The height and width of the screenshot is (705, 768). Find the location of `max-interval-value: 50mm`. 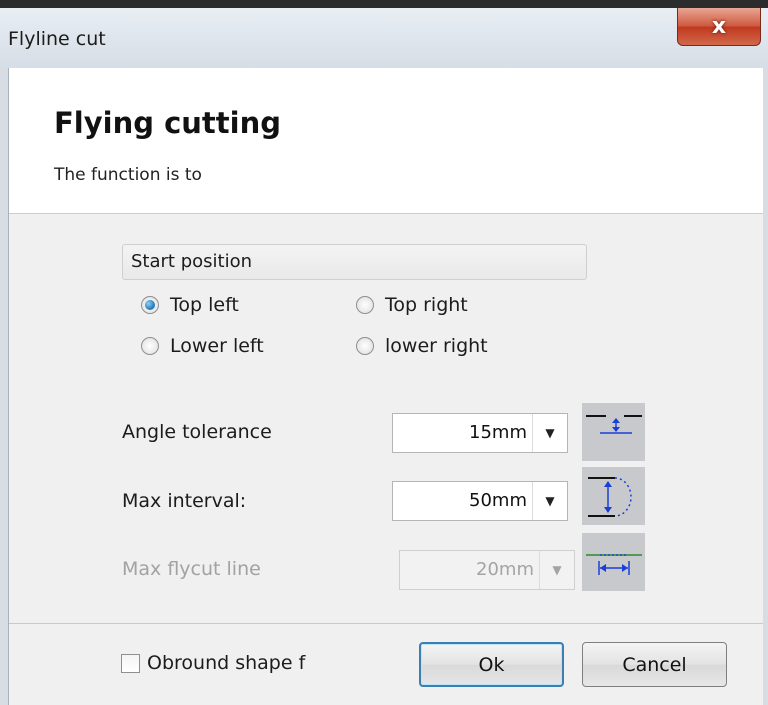

max-interval-value: 50mm is located at coordinates (498, 500).